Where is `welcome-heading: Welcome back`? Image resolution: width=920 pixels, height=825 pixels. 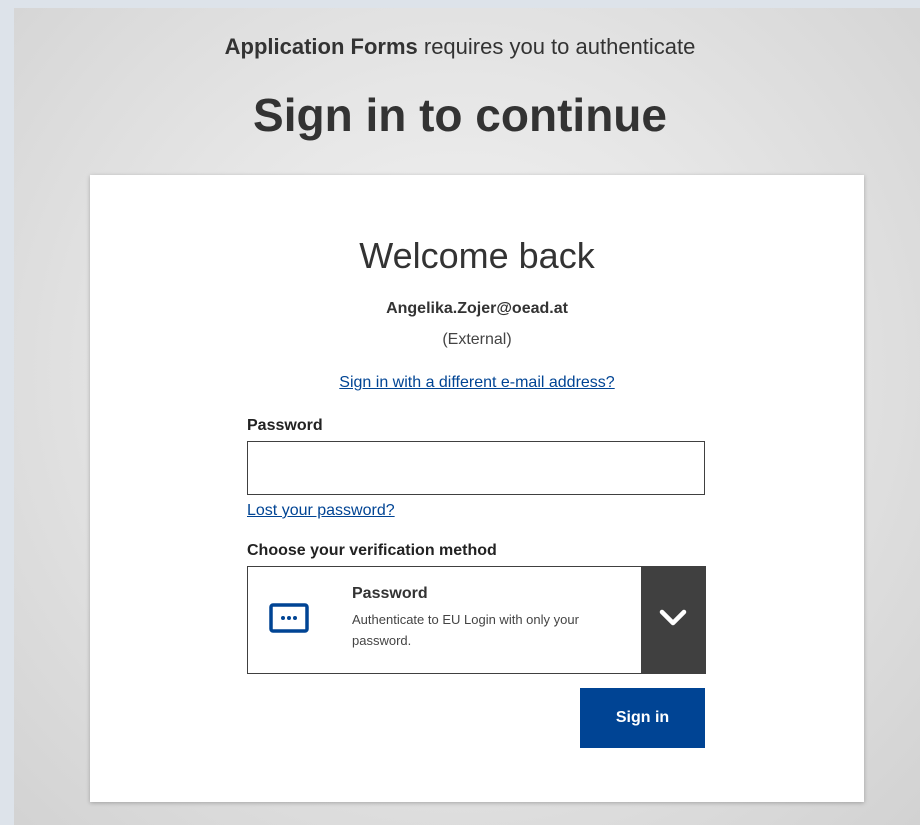
welcome-heading: Welcome back is located at coordinates (477, 255).